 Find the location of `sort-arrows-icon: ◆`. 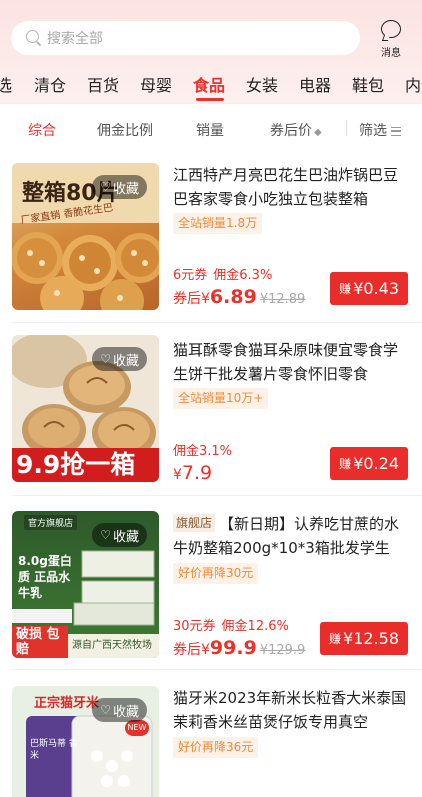

sort-arrows-icon: ◆ is located at coordinates (318, 132).